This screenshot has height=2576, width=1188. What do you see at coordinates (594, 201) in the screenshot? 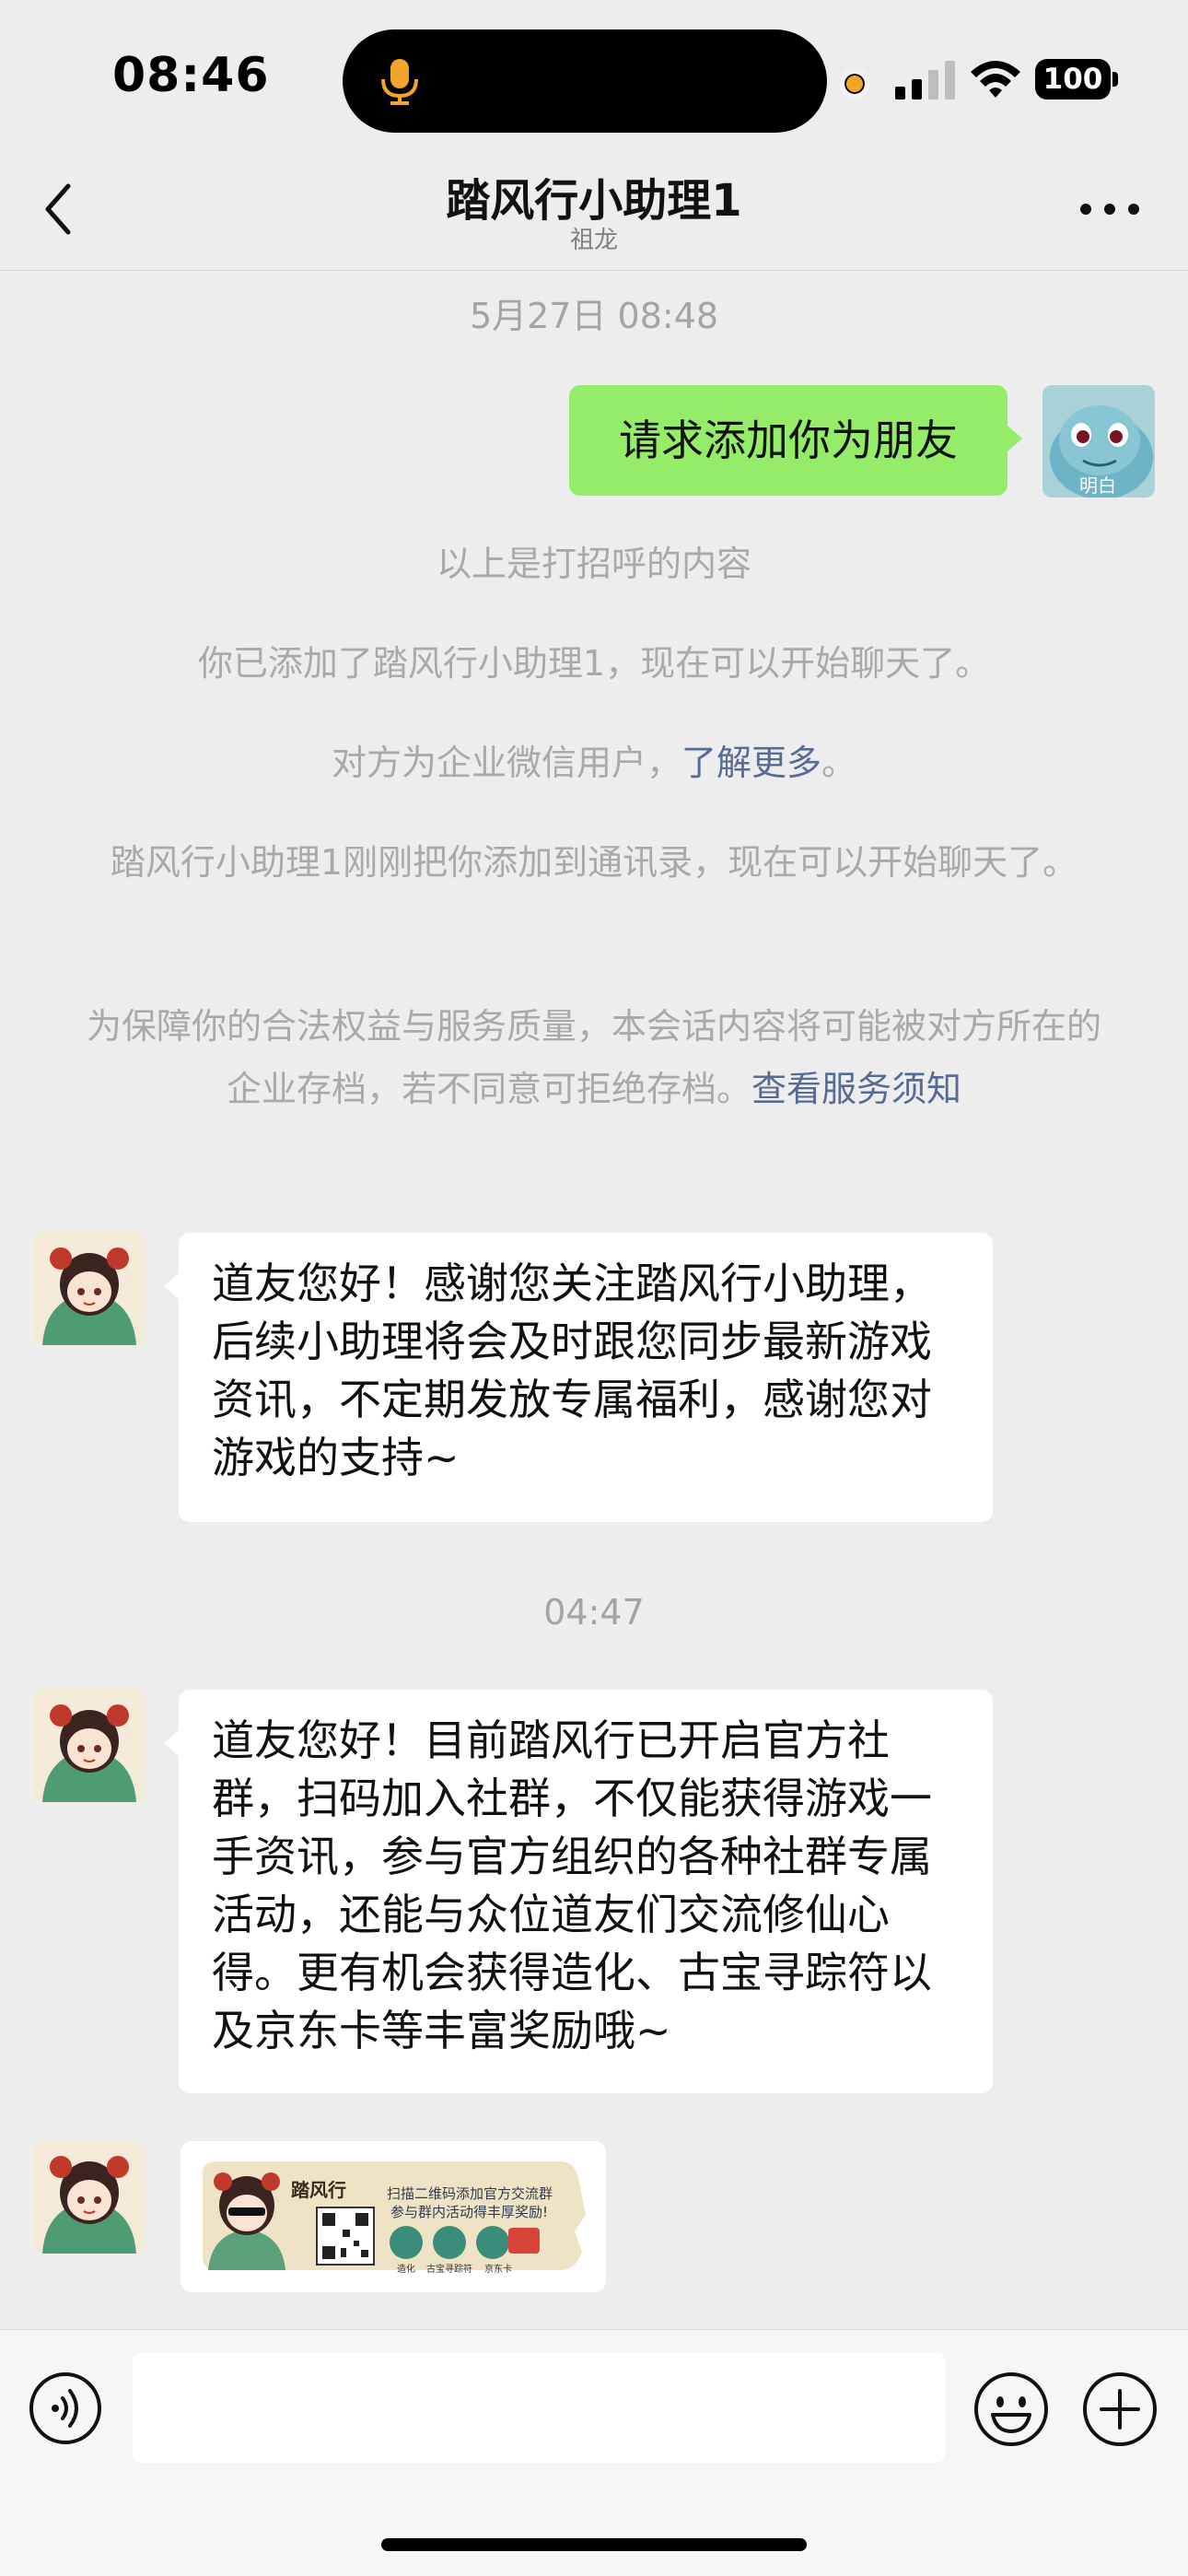
I see `chat-title: 踏风行小助理1` at bounding box center [594, 201].